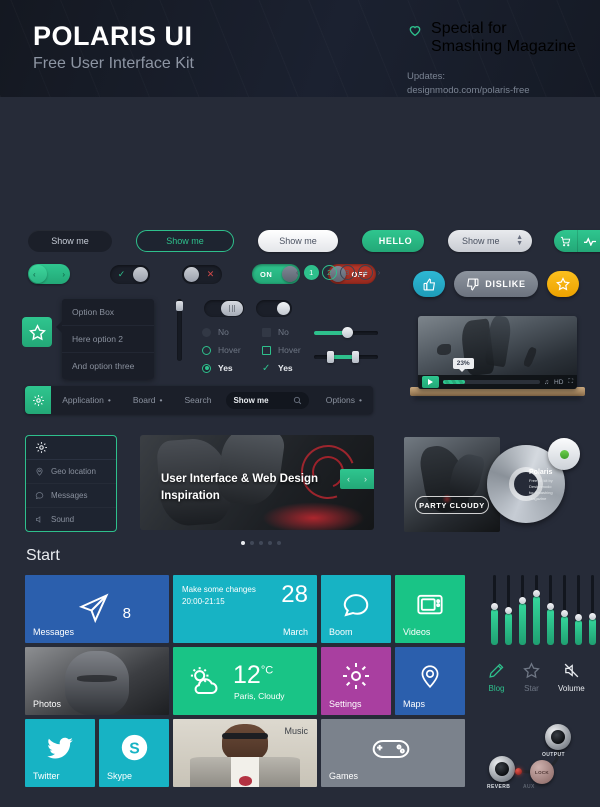 This screenshot has width=600, height=807. I want to click on on-switch: ON, so click(276, 274).